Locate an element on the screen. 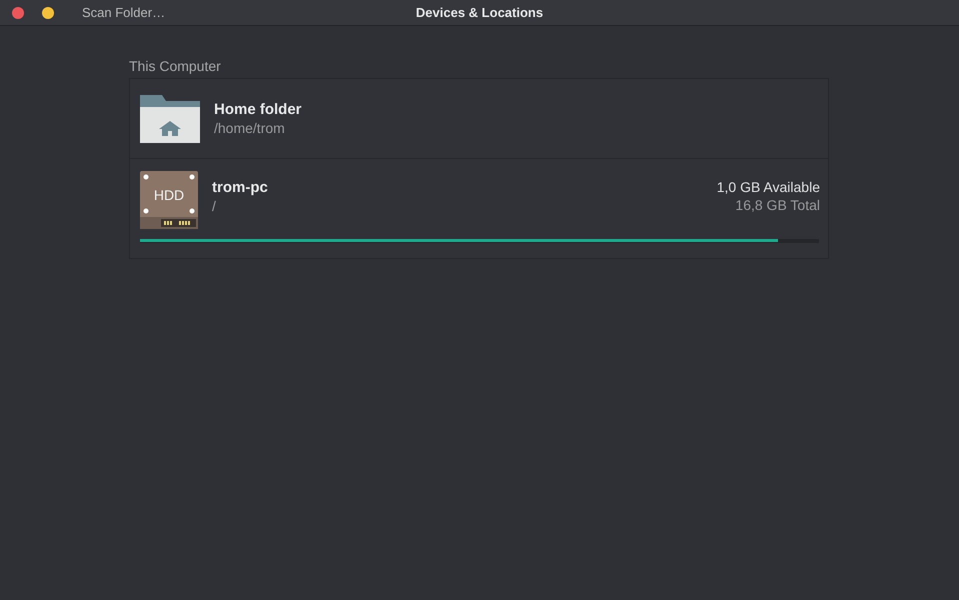  available-space: 1,0 GB Available is located at coordinates (768, 187).